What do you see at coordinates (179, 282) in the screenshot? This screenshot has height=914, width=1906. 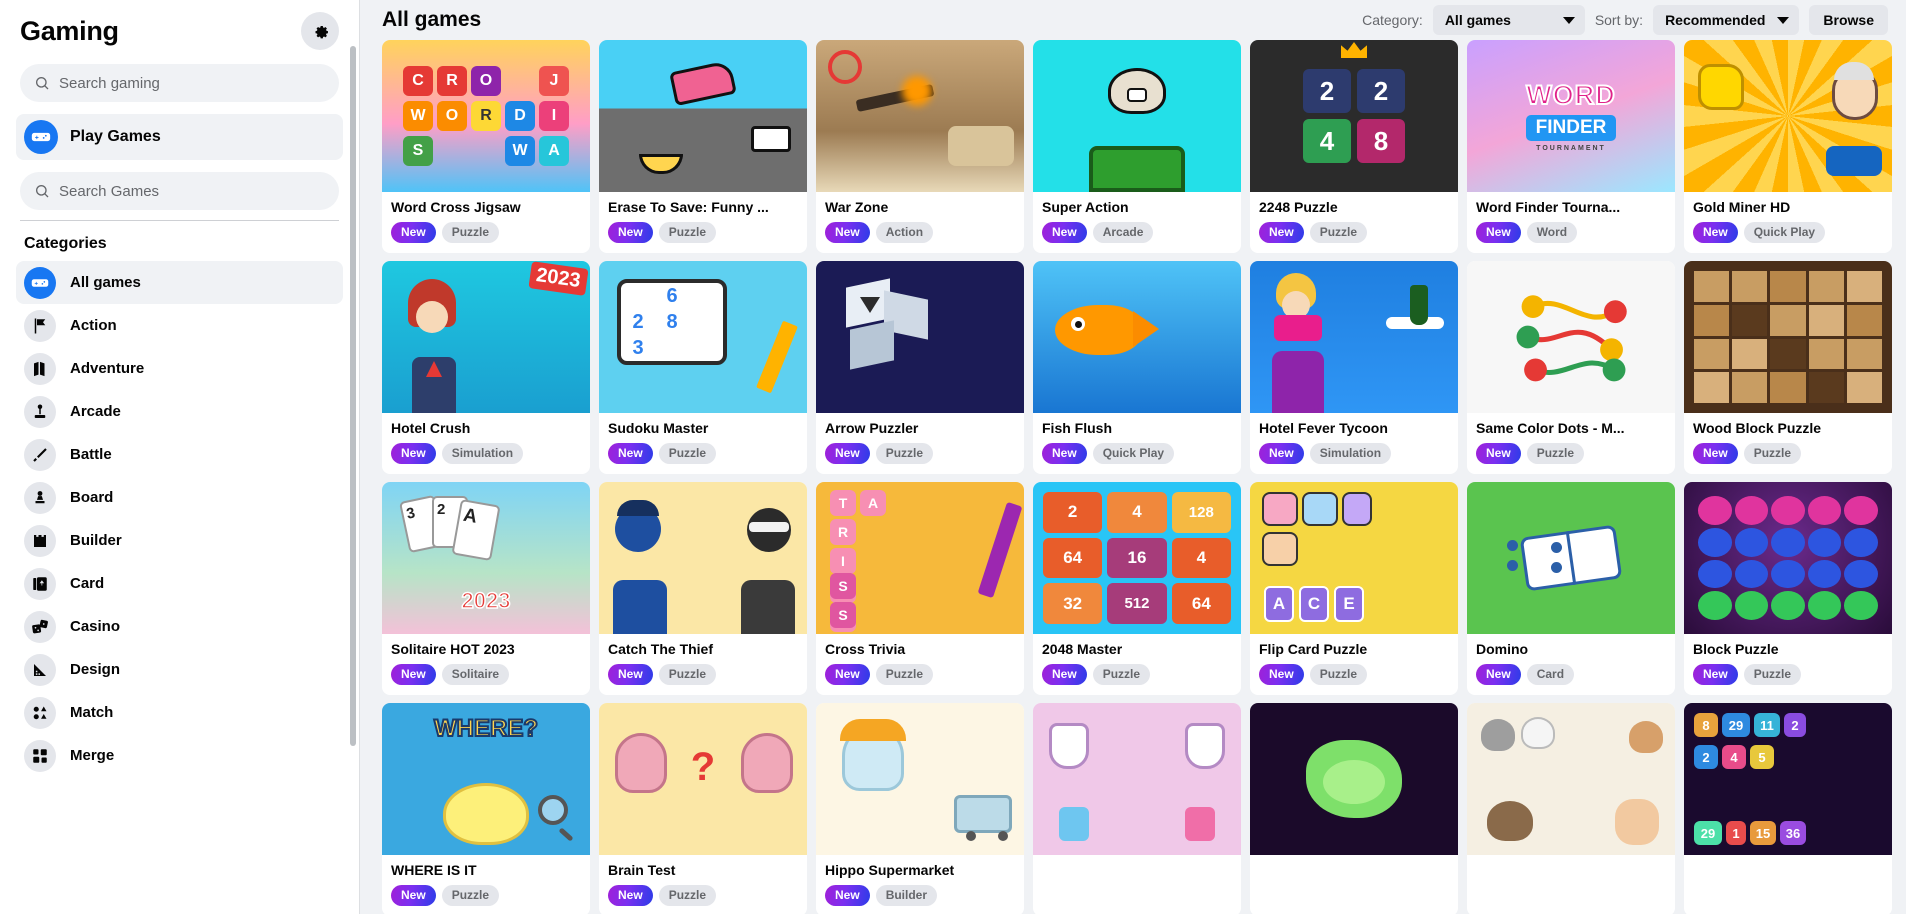 I see `sidebar-item-all-games: All games` at bounding box center [179, 282].